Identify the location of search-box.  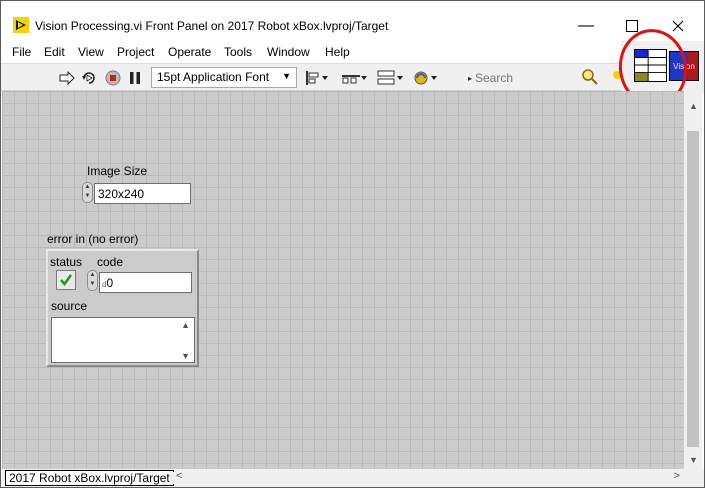
(538, 78).